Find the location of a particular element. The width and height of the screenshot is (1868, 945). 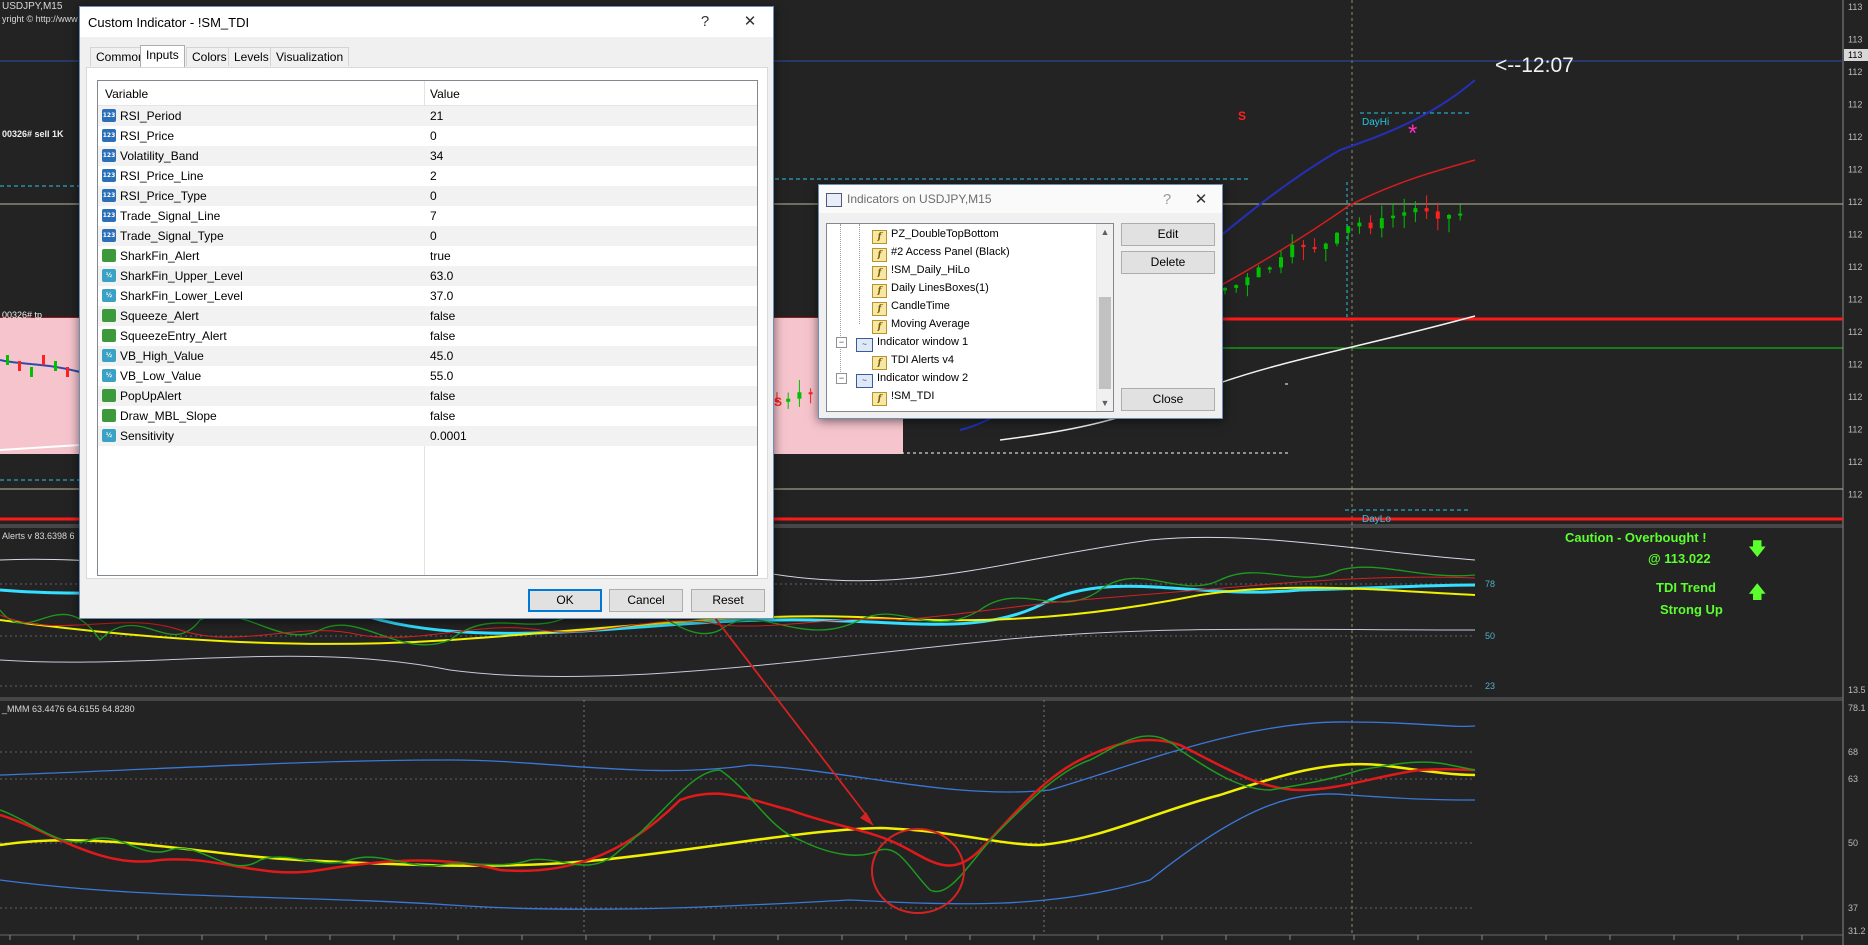

grid-header: Variable Value is located at coordinates (427, 93).